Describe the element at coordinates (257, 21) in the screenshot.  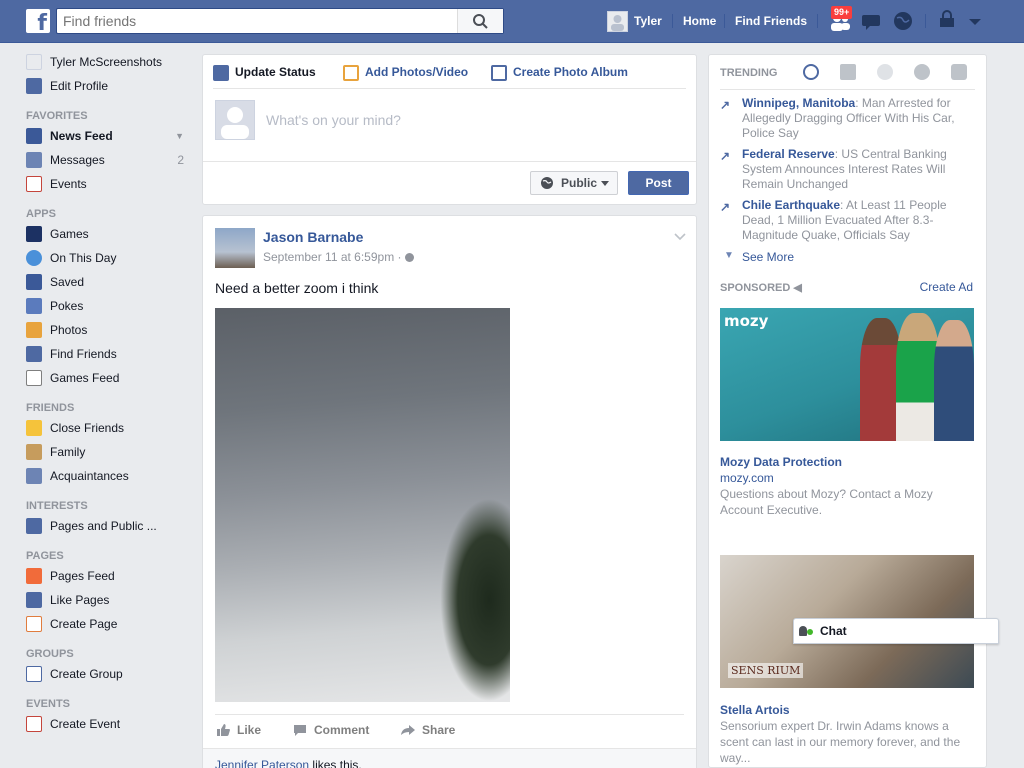
I see `search-input` at that location.